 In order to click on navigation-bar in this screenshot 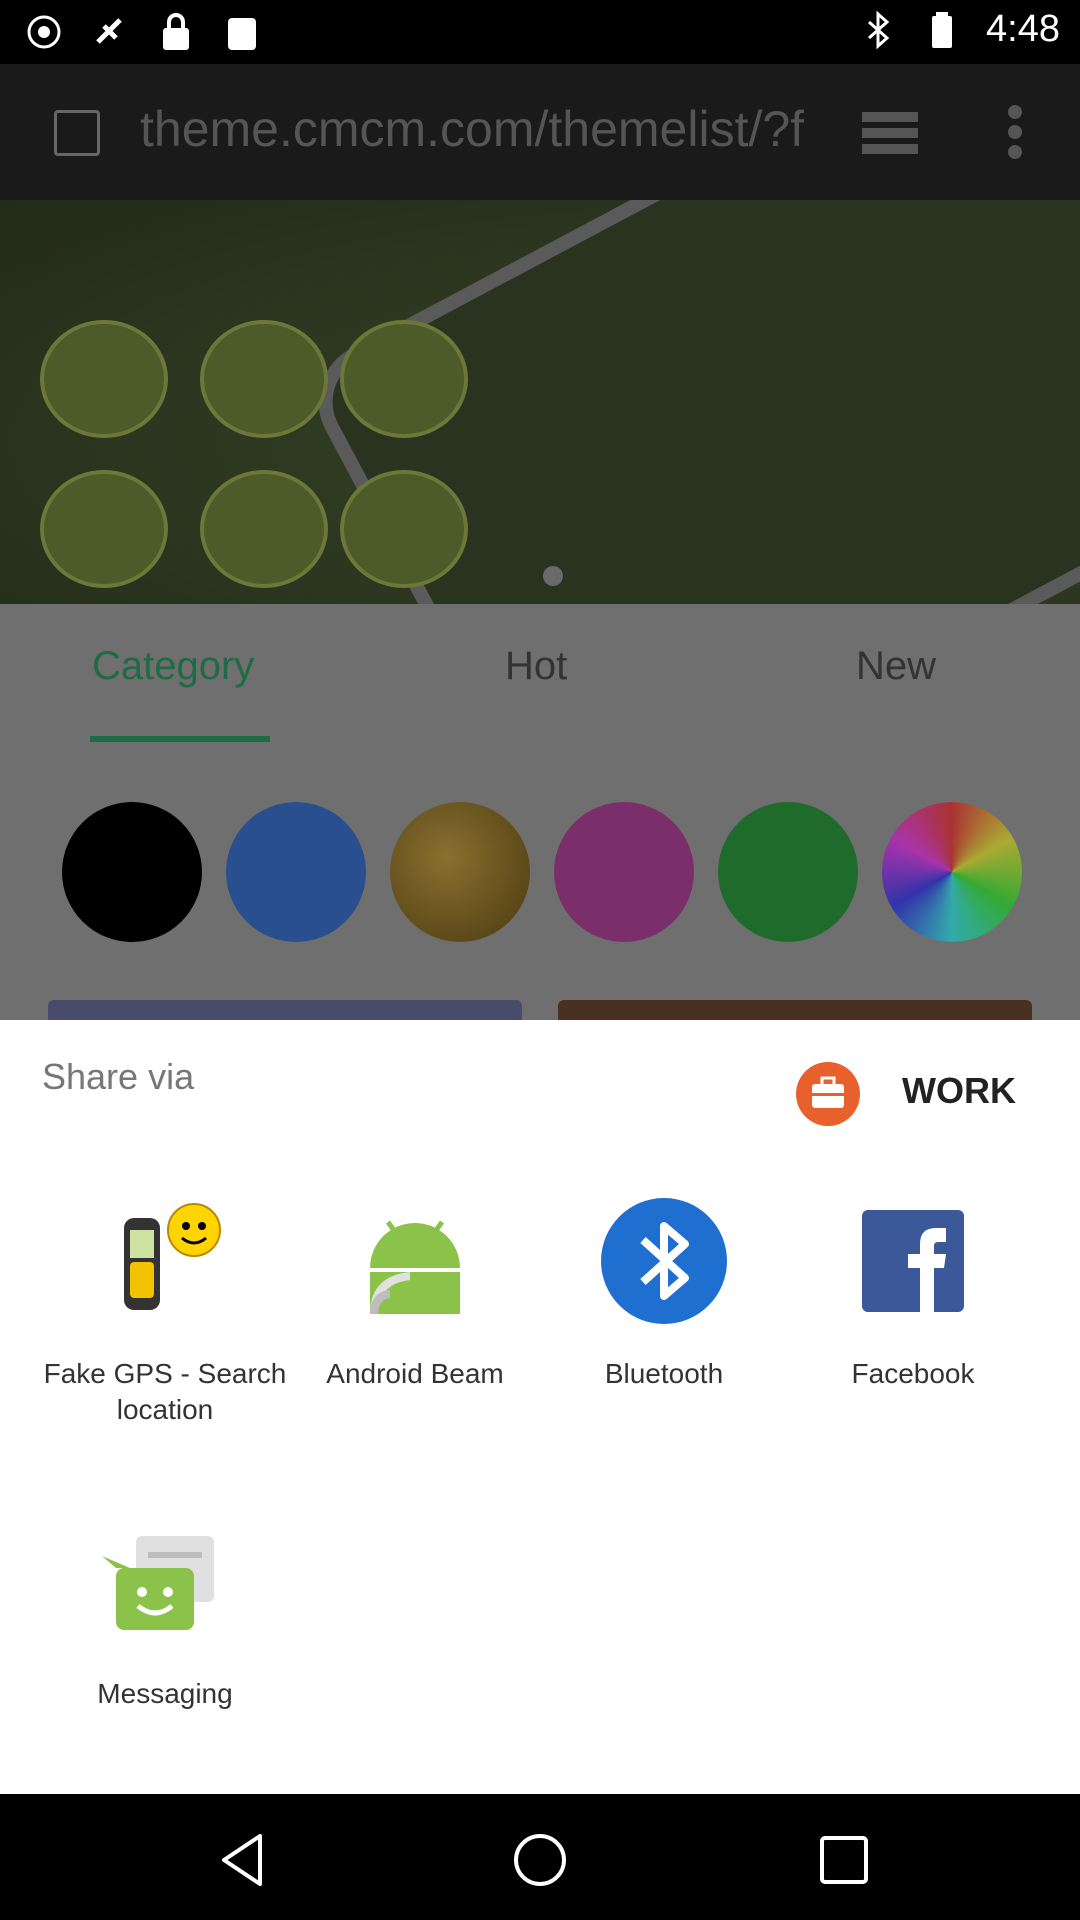, I will do `click(540, 1857)`.